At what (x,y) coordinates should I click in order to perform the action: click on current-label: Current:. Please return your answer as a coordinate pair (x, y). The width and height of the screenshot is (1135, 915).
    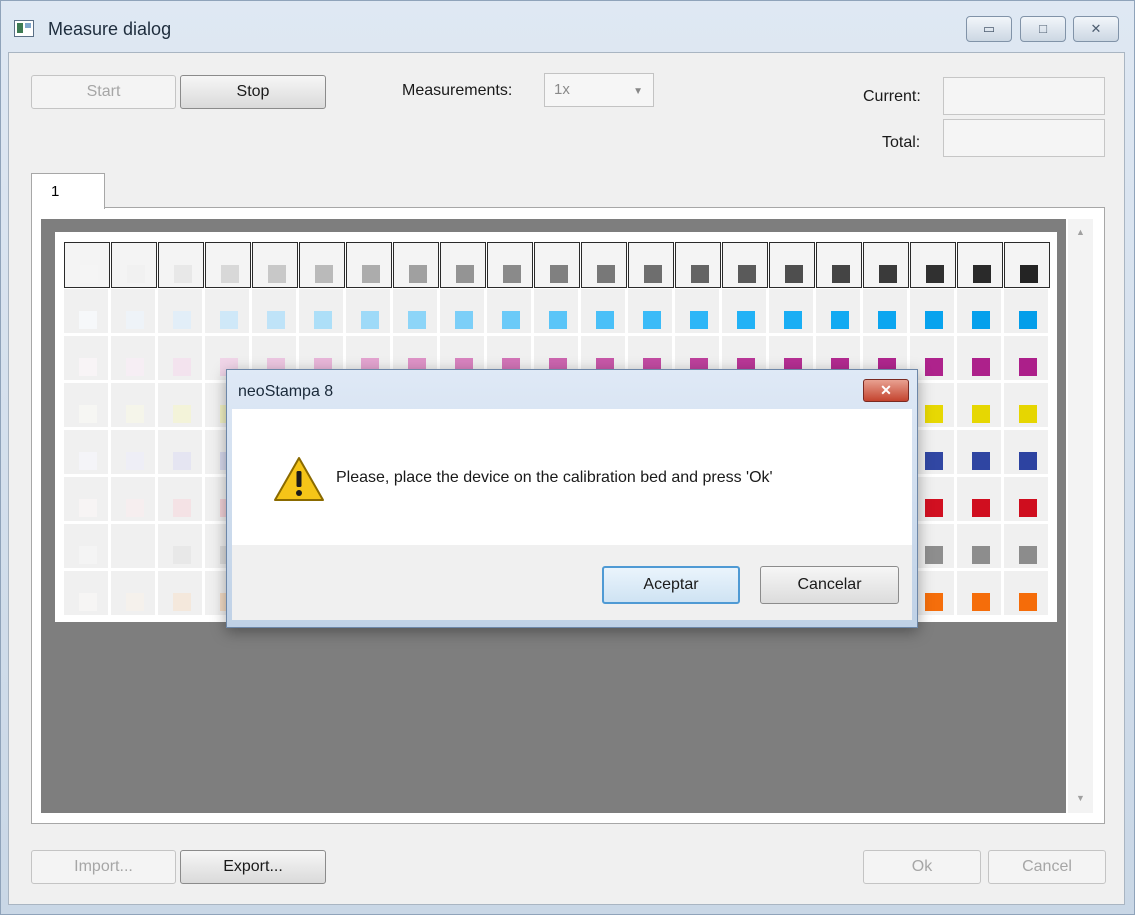
    Looking at the image, I should click on (892, 96).